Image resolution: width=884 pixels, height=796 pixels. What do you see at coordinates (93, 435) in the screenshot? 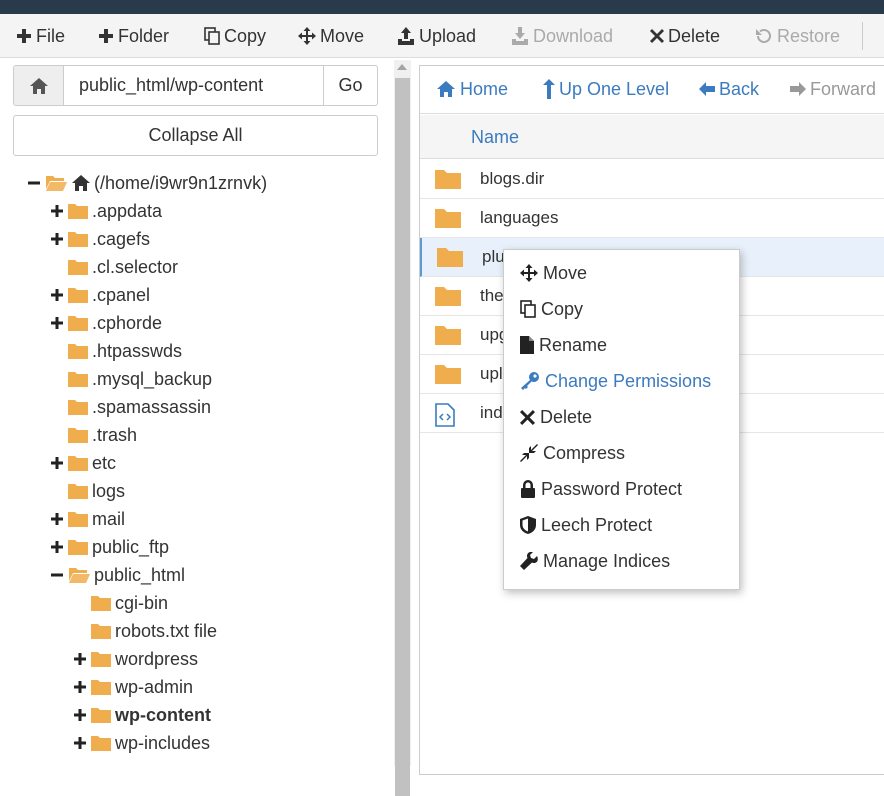
I see `tree-item: .trash` at bounding box center [93, 435].